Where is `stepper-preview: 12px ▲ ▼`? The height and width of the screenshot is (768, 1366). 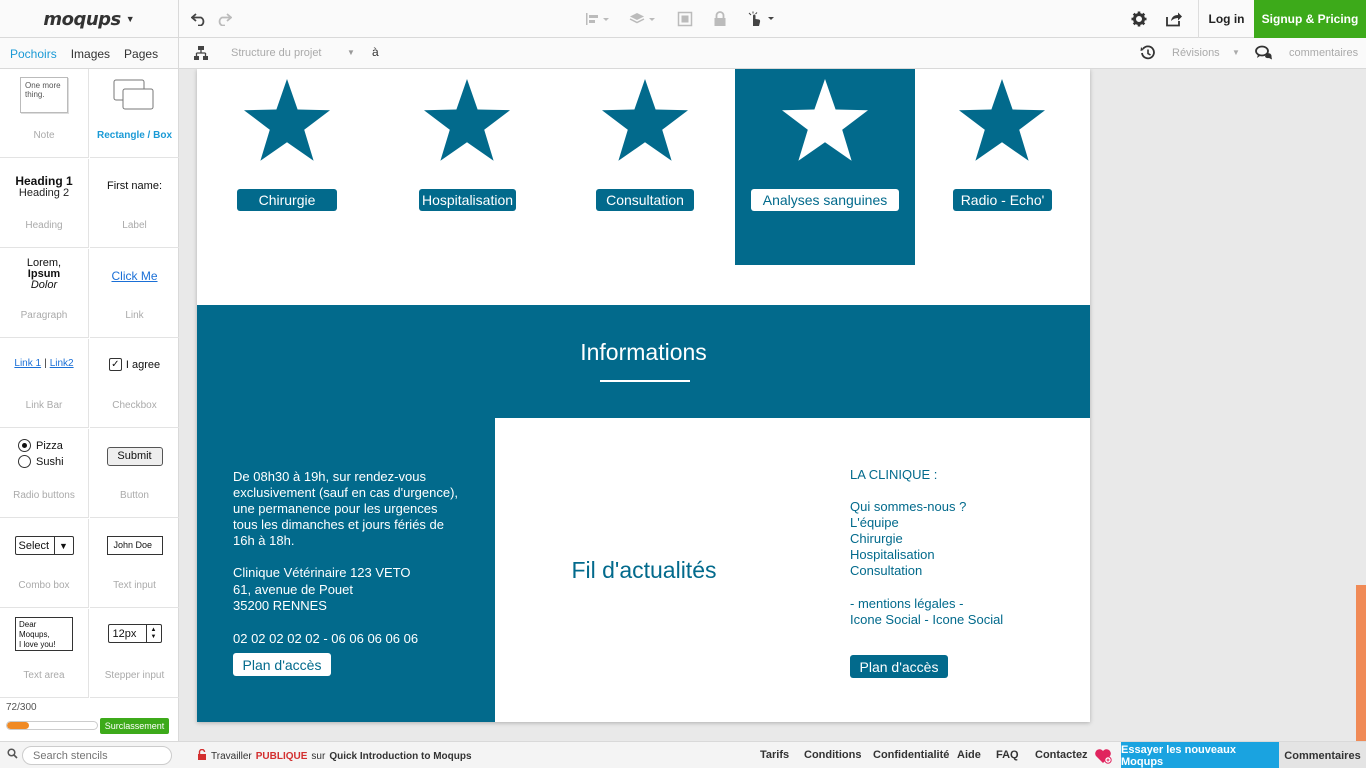
stepper-preview: 12px ▲ ▼ is located at coordinates (134, 633).